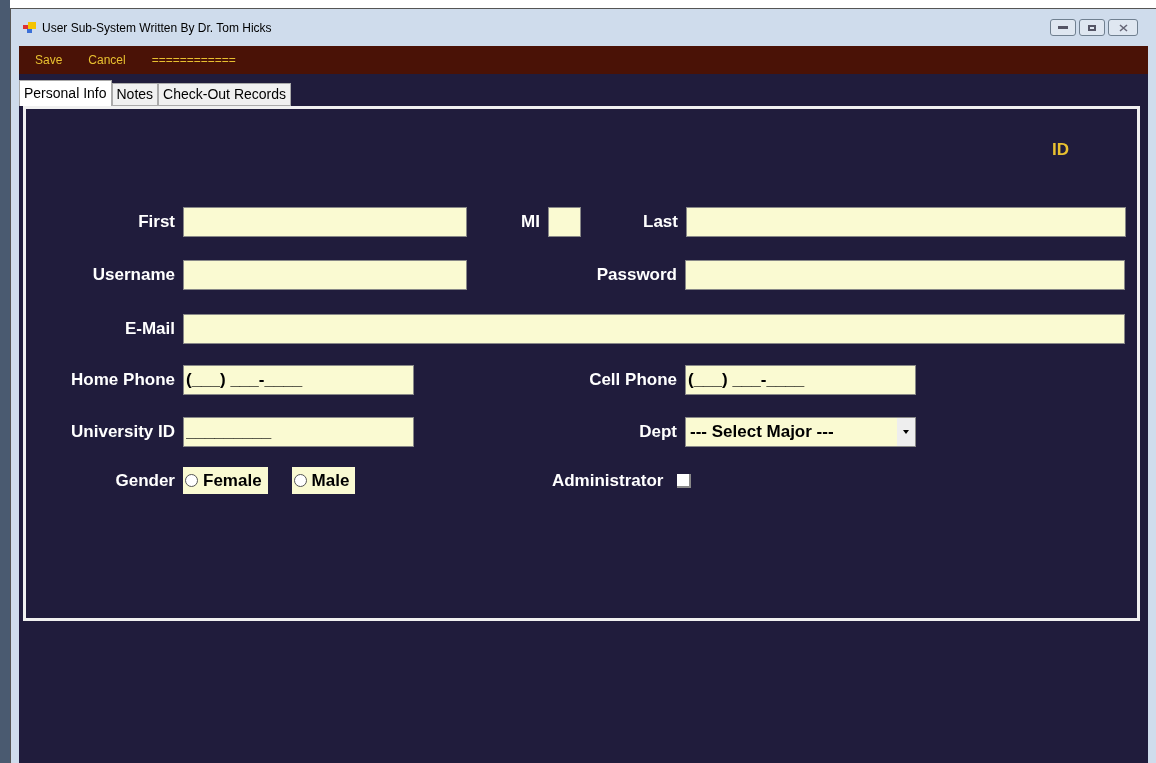  What do you see at coordinates (157, 28) in the screenshot?
I see `window-title: User Sub-System Written By Dr. Tom Hicks` at bounding box center [157, 28].